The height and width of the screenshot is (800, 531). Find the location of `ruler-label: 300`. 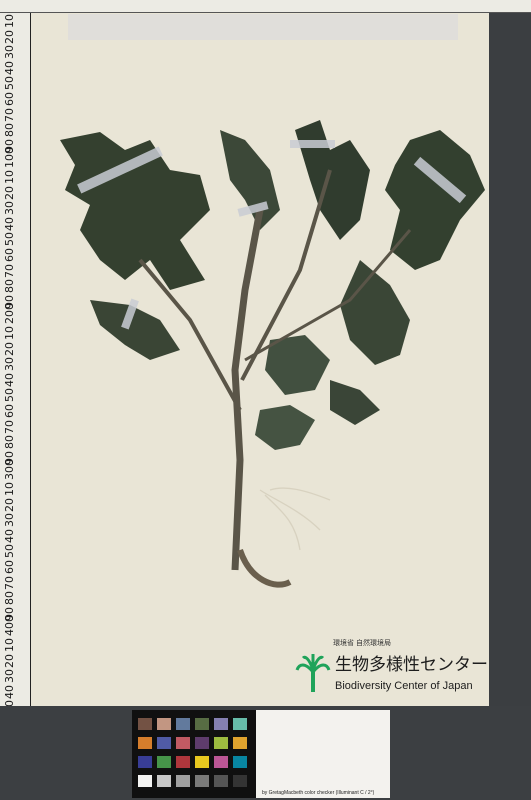

ruler-label: 300 is located at coordinates (9, 470).